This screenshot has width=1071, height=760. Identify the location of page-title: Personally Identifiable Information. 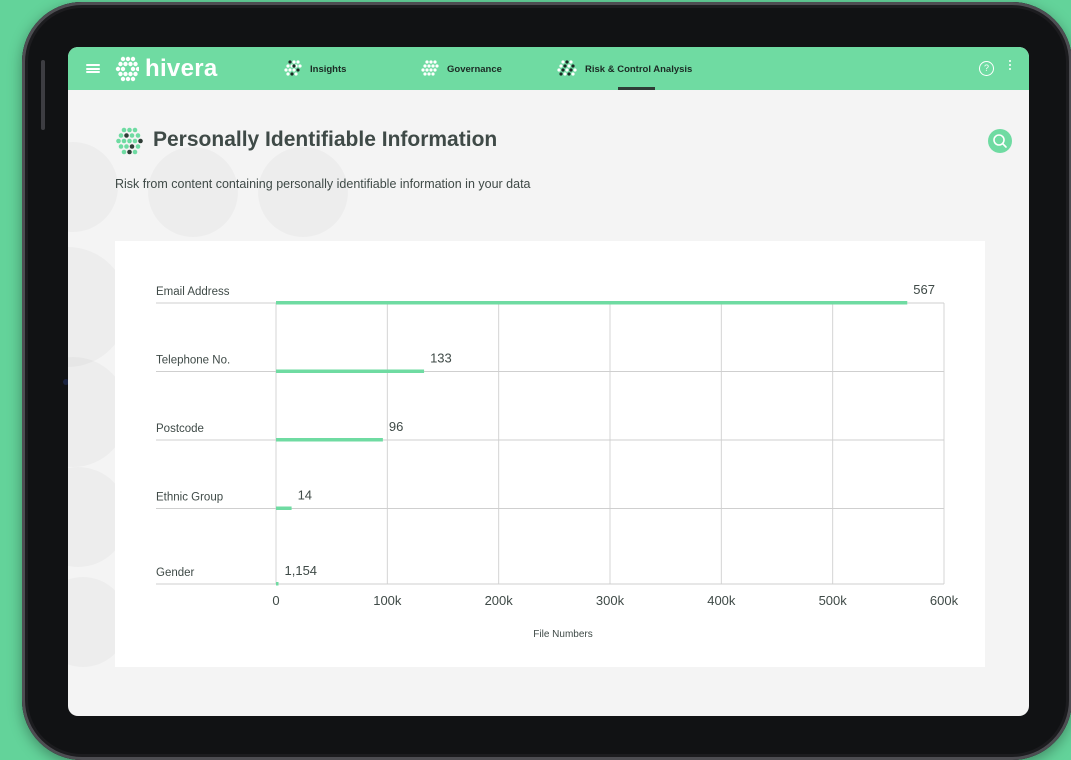
(325, 139).